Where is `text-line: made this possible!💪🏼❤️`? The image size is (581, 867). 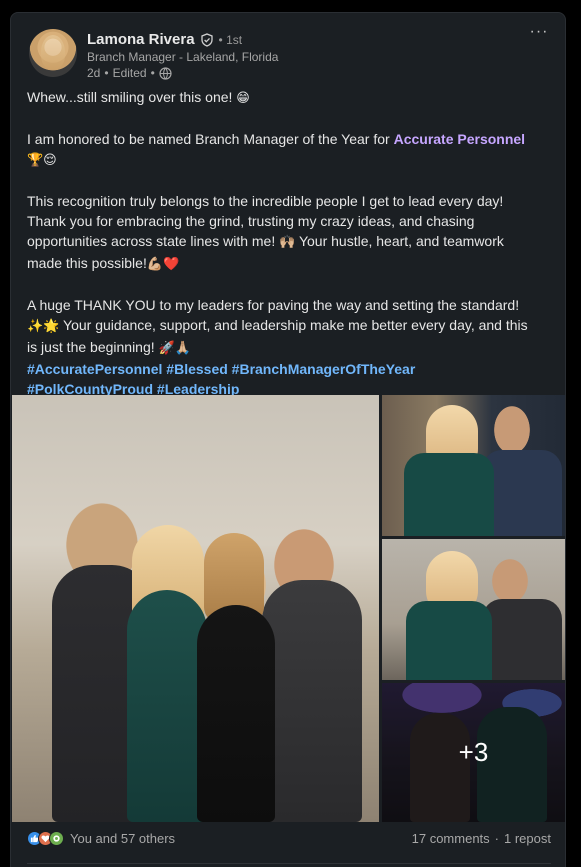
text-line: made this possible!💪🏼❤️ is located at coordinates (291, 264).